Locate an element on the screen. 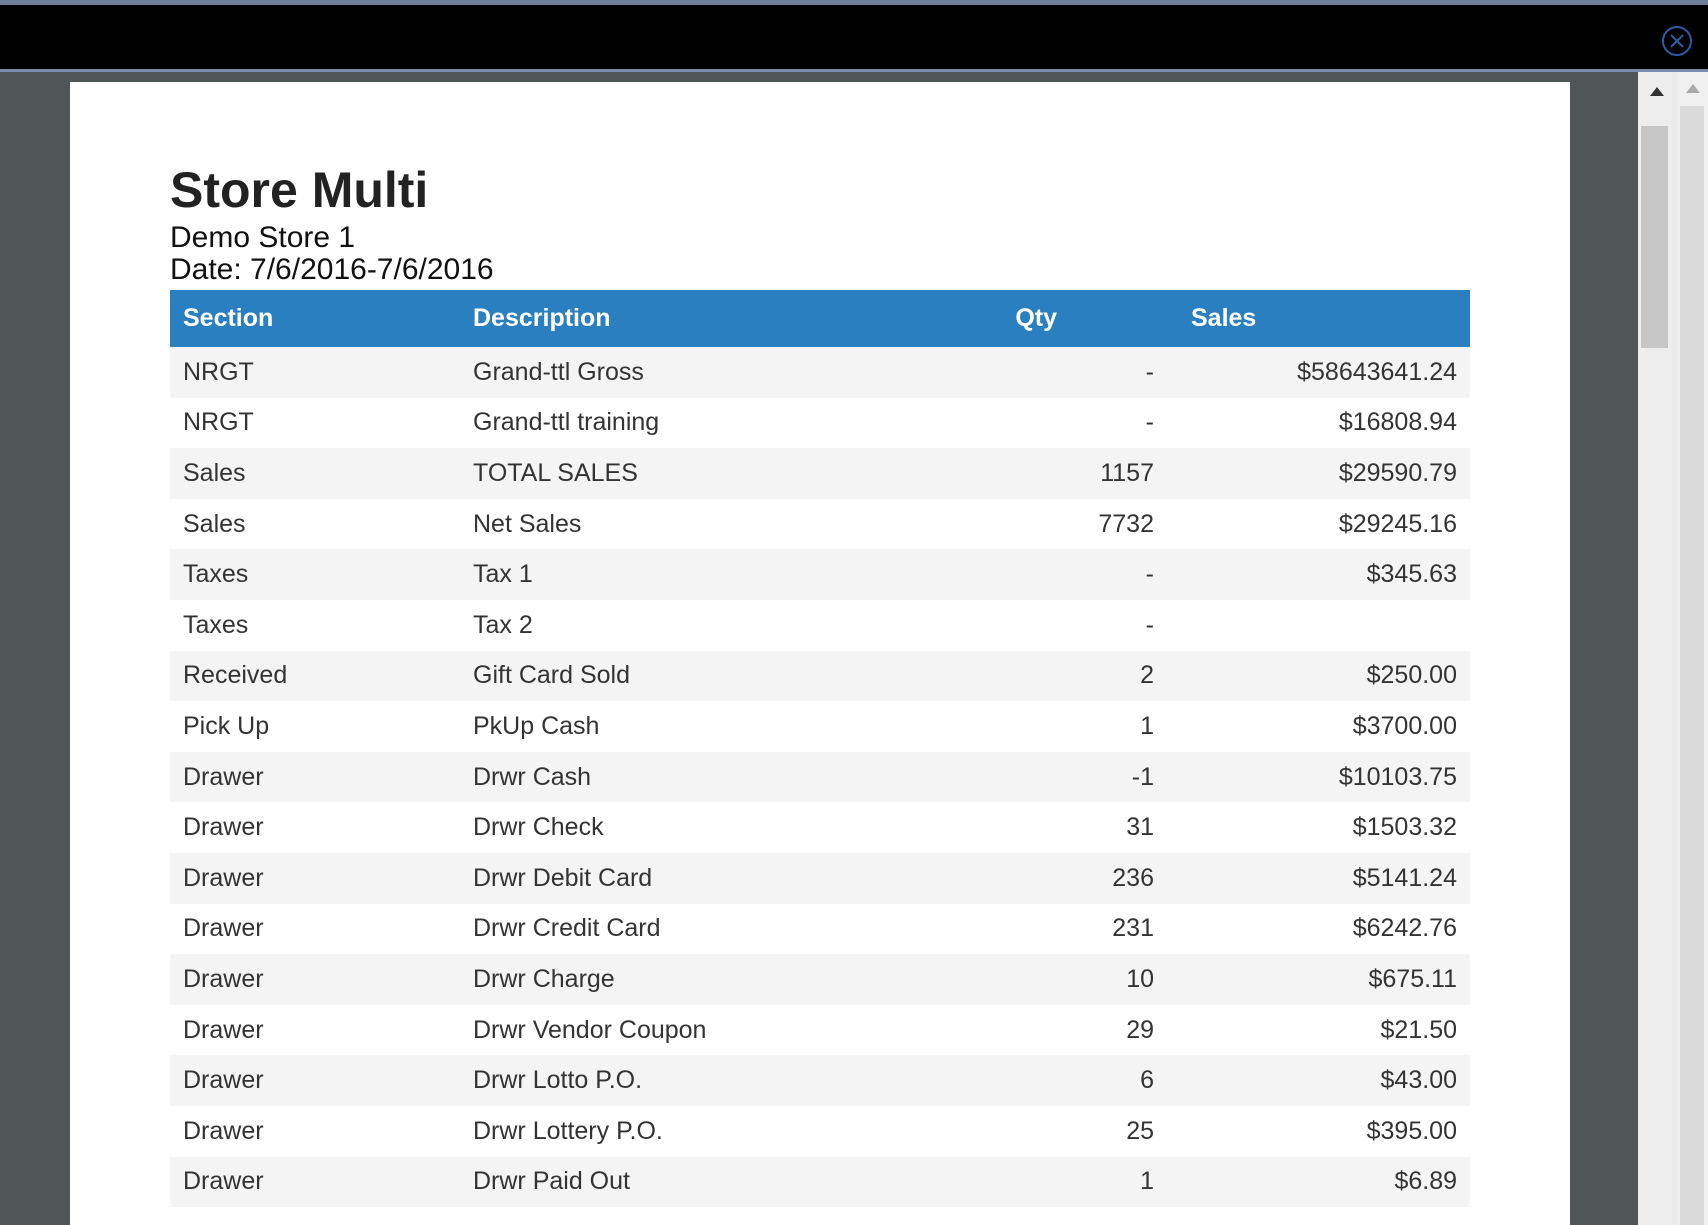 The width and height of the screenshot is (1708, 1225). header-description: Description is located at coordinates (542, 318).